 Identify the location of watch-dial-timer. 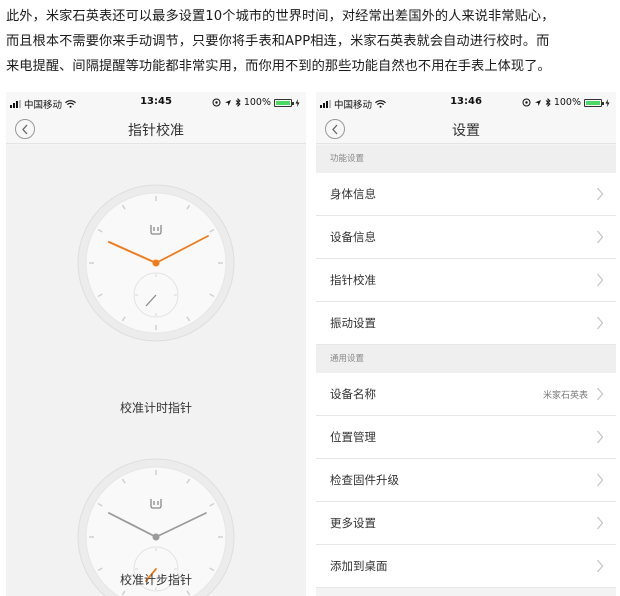
(156, 263).